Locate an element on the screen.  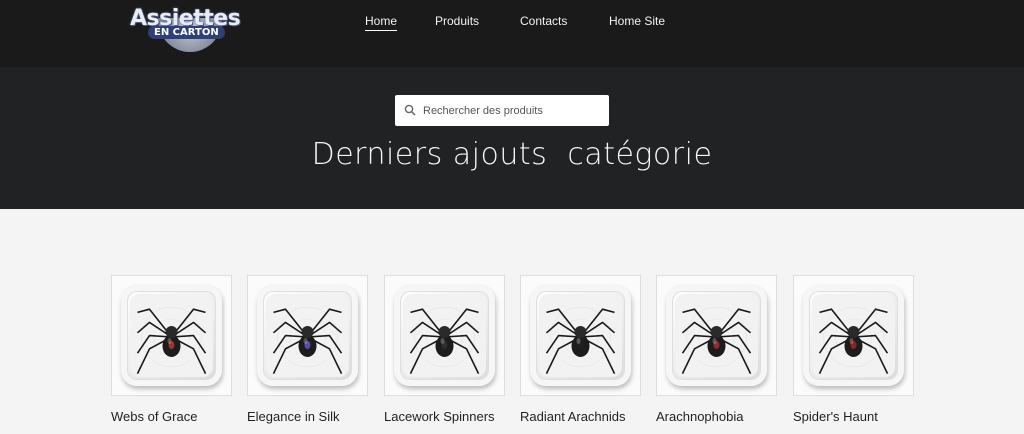
product-card: Webs of Grace is located at coordinates (171, 349).